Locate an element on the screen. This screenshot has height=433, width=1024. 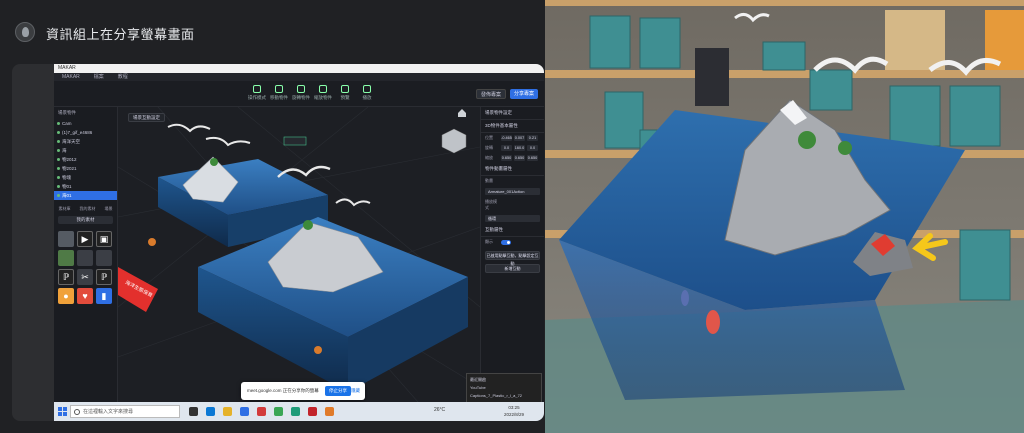
rotation-y: 160.0 is located at coordinates (519, 148).